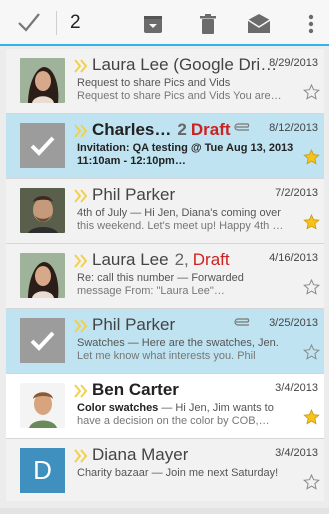 This screenshot has width=329, height=514. What do you see at coordinates (181, 259) in the screenshot?
I see `thread-count: 2,` at bounding box center [181, 259].